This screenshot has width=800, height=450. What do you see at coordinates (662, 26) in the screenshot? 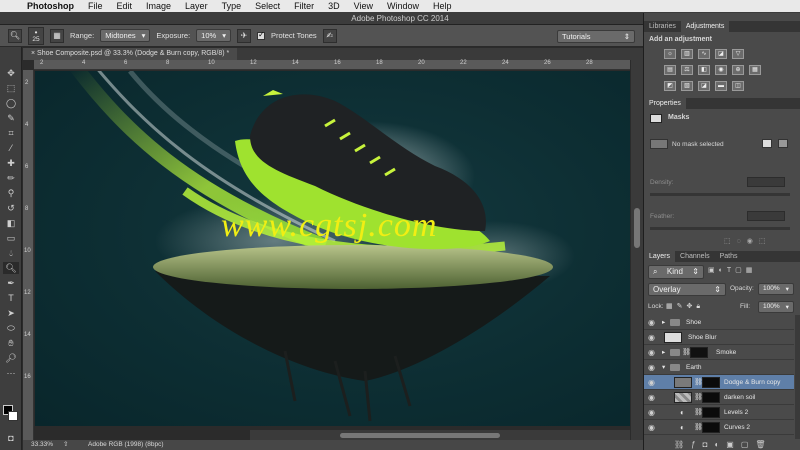
I see `tab-libraries: Libraries` at bounding box center [662, 26].